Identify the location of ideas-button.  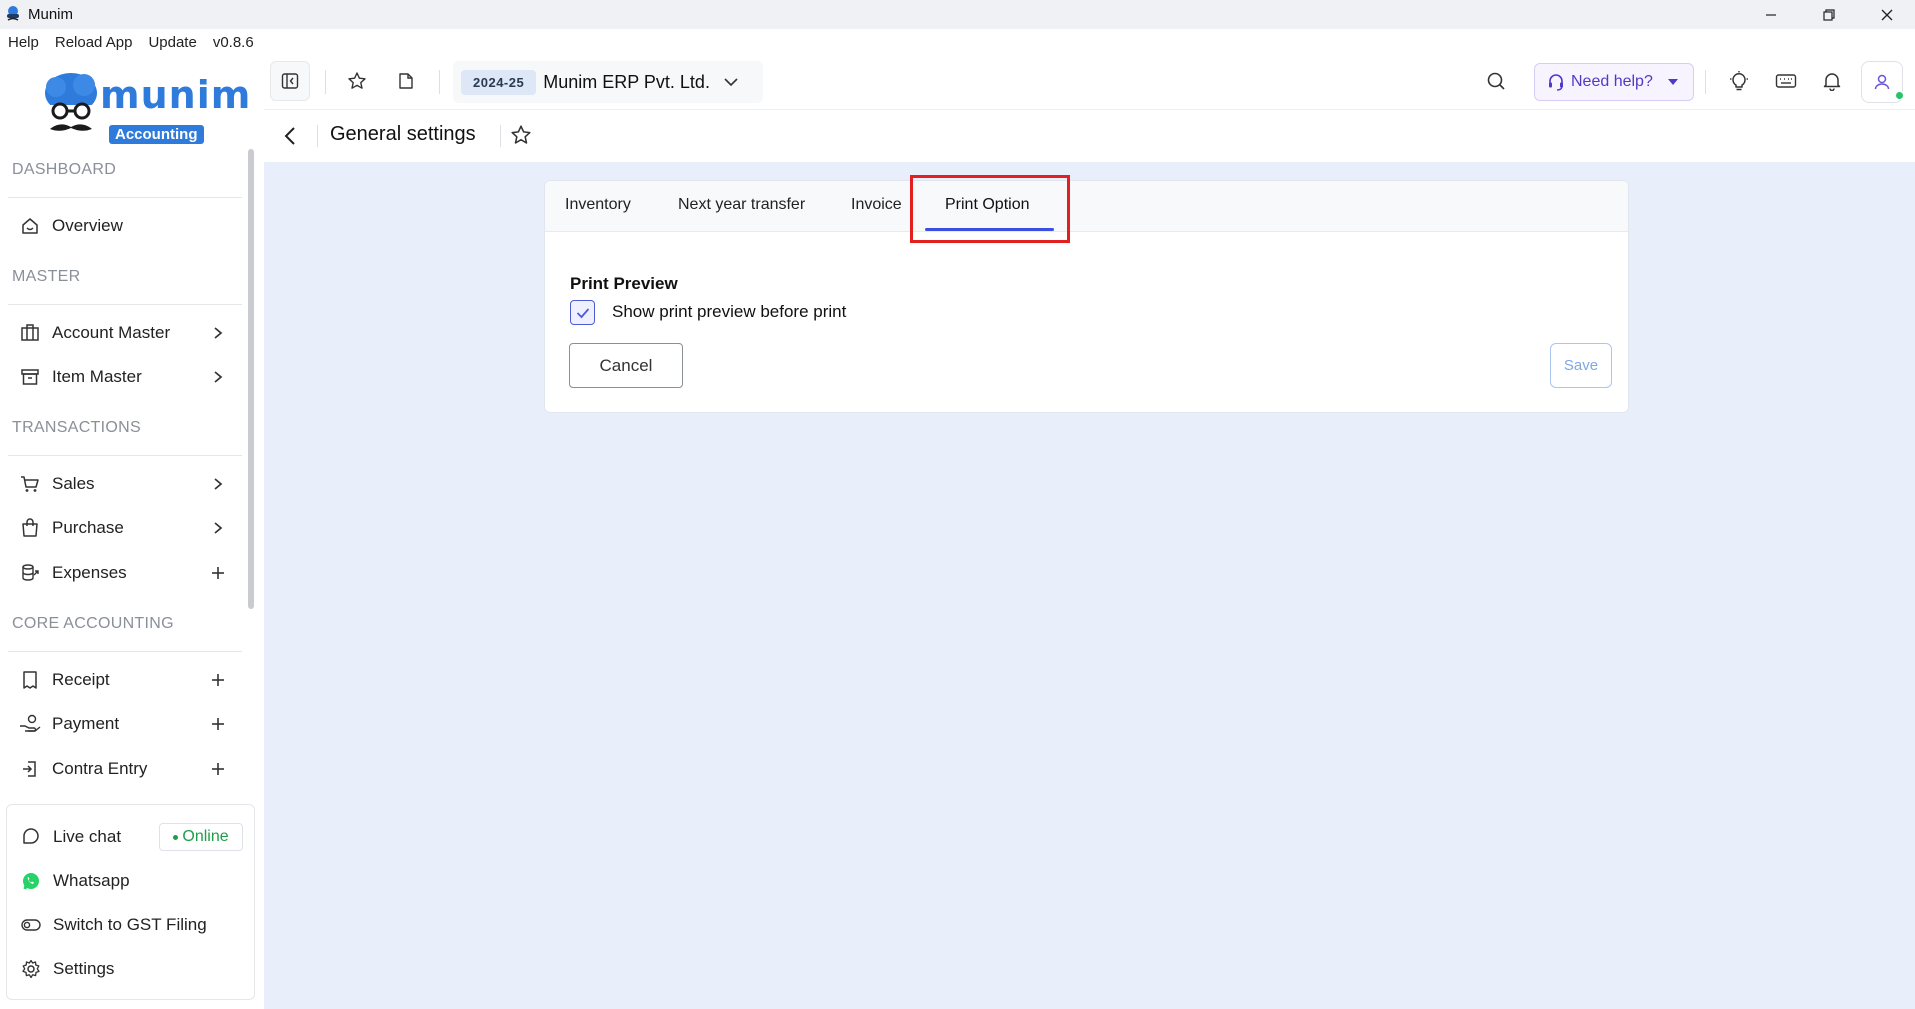
(1739, 81).